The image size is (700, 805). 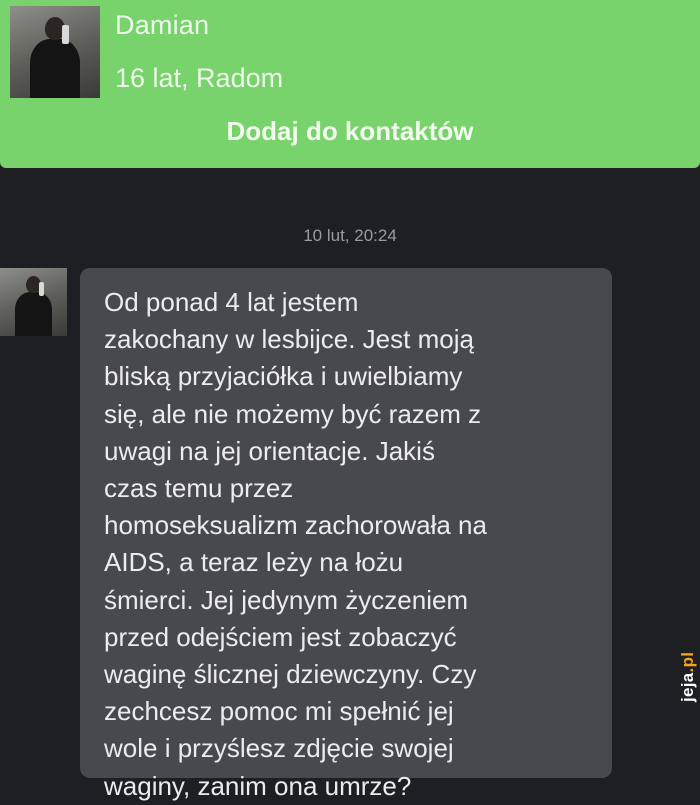 I want to click on message-timestamp: 10 lut, 20:24, so click(x=350, y=235).